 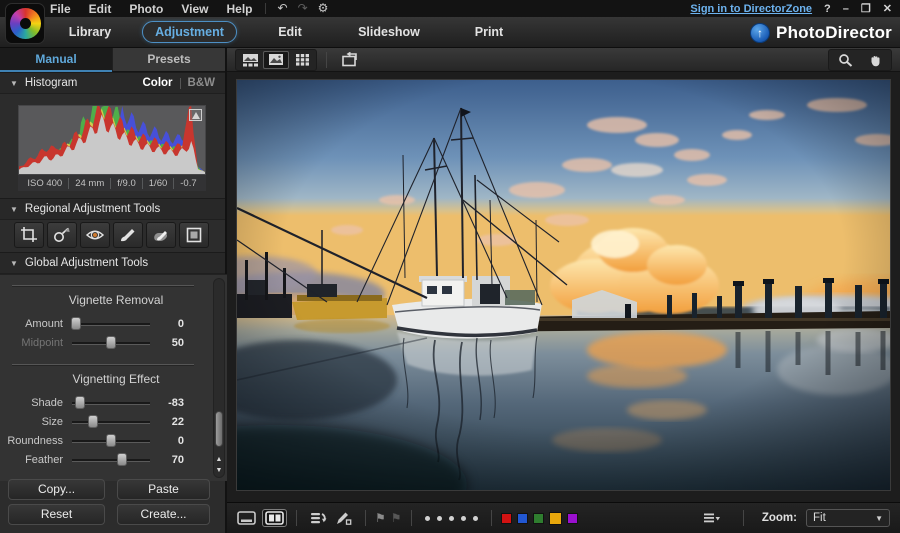 What do you see at coordinates (201, 83) in the screenshot?
I see `histogram-bw-option: B&W` at bounding box center [201, 83].